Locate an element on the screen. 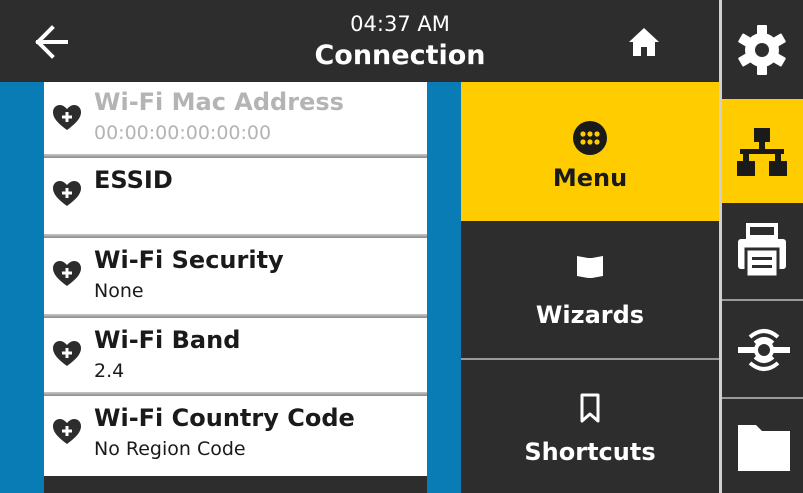 This screenshot has width=803, height=493. list-item-title: Wi-Fi Country Code is located at coordinates (224, 418).